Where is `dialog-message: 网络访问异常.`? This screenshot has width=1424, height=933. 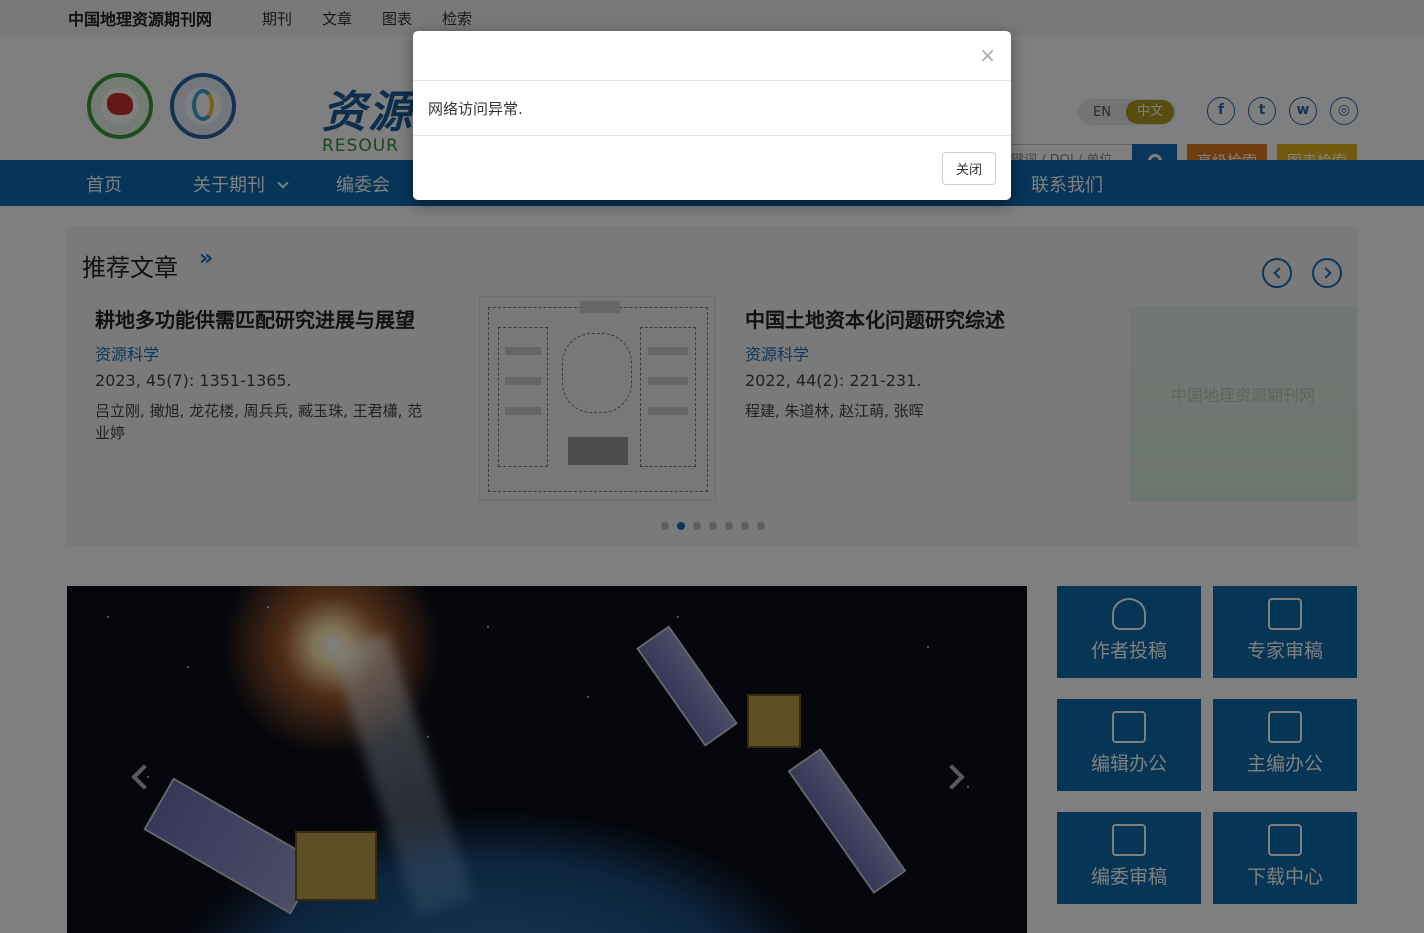 dialog-message: 网络访问异常. is located at coordinates (712, 108).